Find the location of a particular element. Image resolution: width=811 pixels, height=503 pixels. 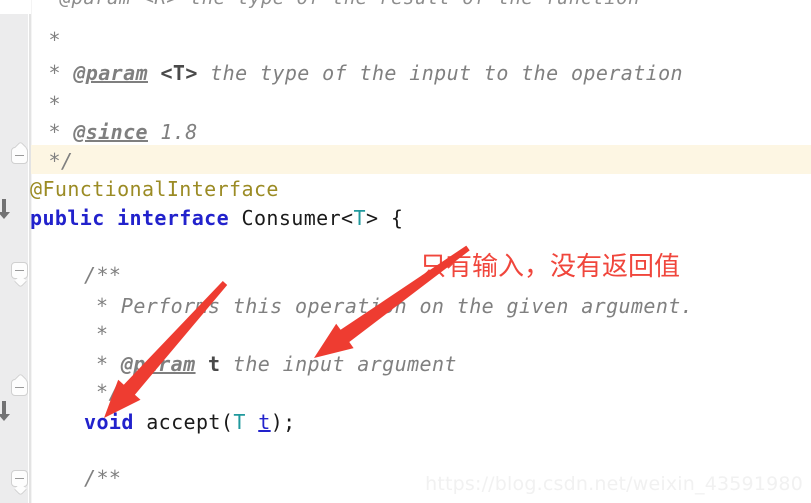

code-line: * @param t the input argument is located at coordinates (276, 364).